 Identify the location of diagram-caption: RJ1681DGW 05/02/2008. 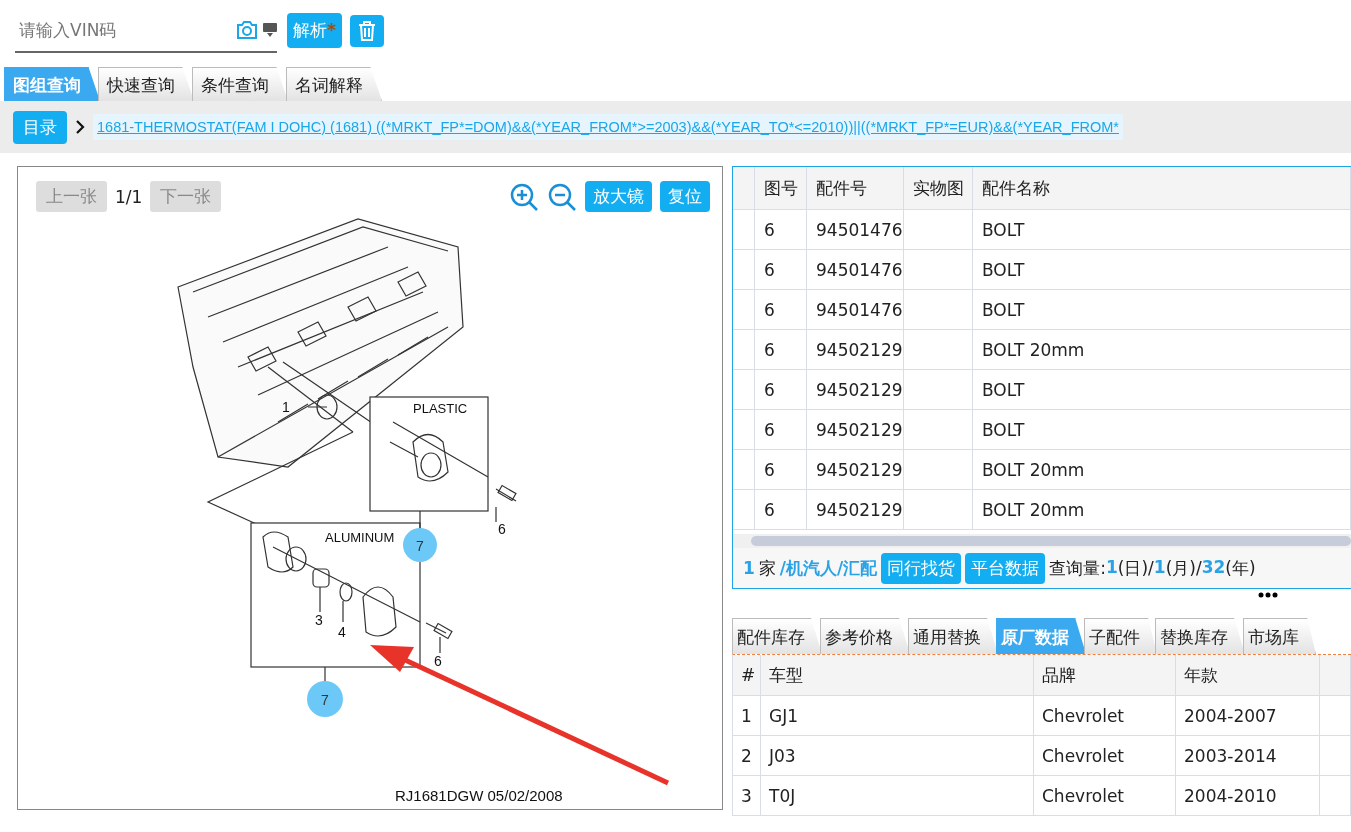
(479, 795).